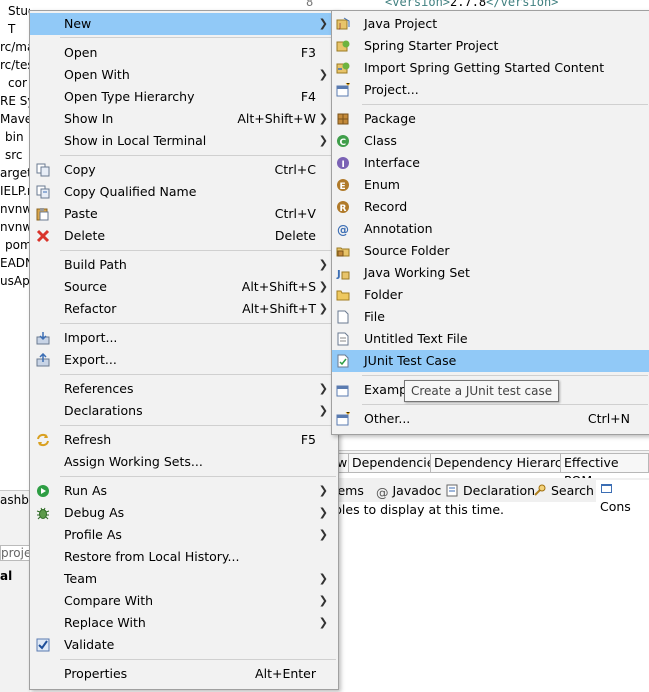  Describe the element at coordinates (490, 119) in the screenshot. I see `submenu-item-package: Package` at that location.